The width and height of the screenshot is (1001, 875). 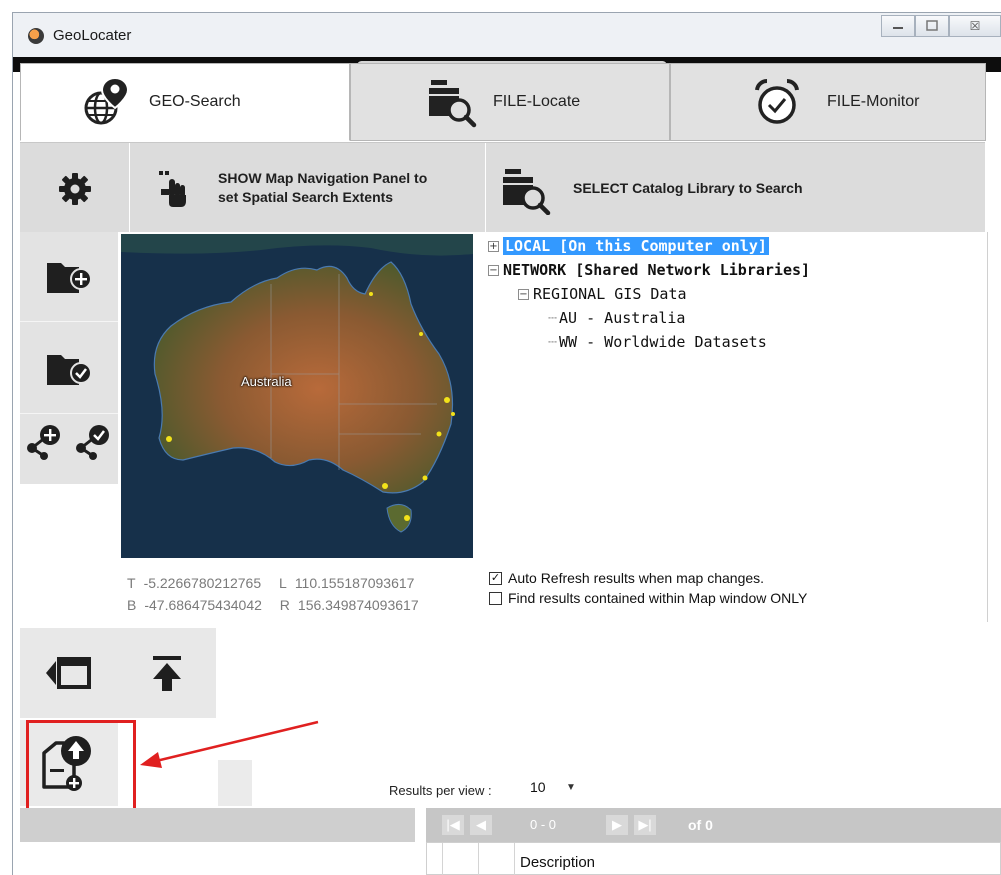 I want to click on touch-gesture-icon, so click(x=172, y=189).